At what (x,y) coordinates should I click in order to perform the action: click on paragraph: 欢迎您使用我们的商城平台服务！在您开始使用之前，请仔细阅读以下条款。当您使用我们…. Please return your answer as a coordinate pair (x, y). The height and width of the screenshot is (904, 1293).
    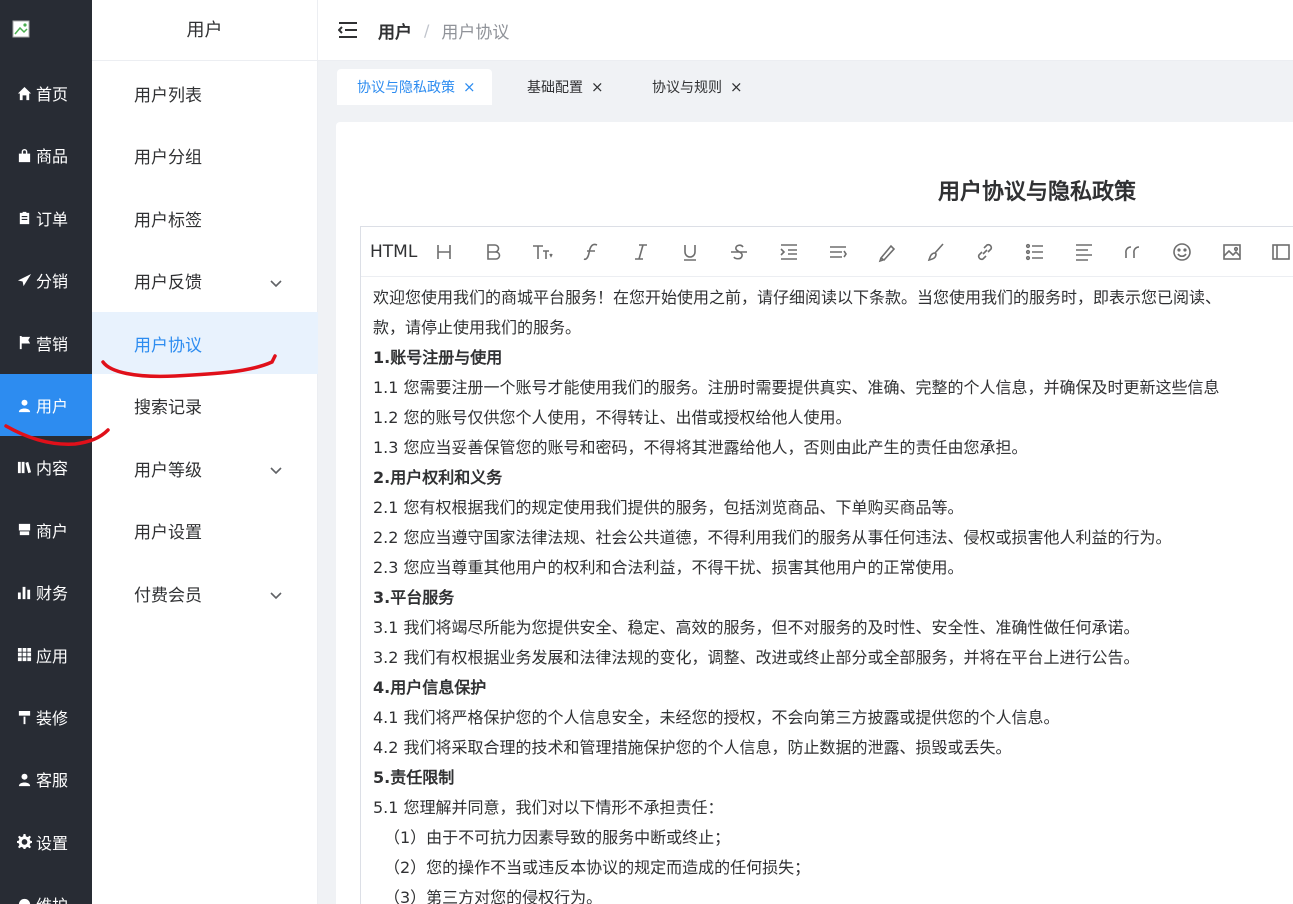
    Looking at the image, I should click on (797, 297).